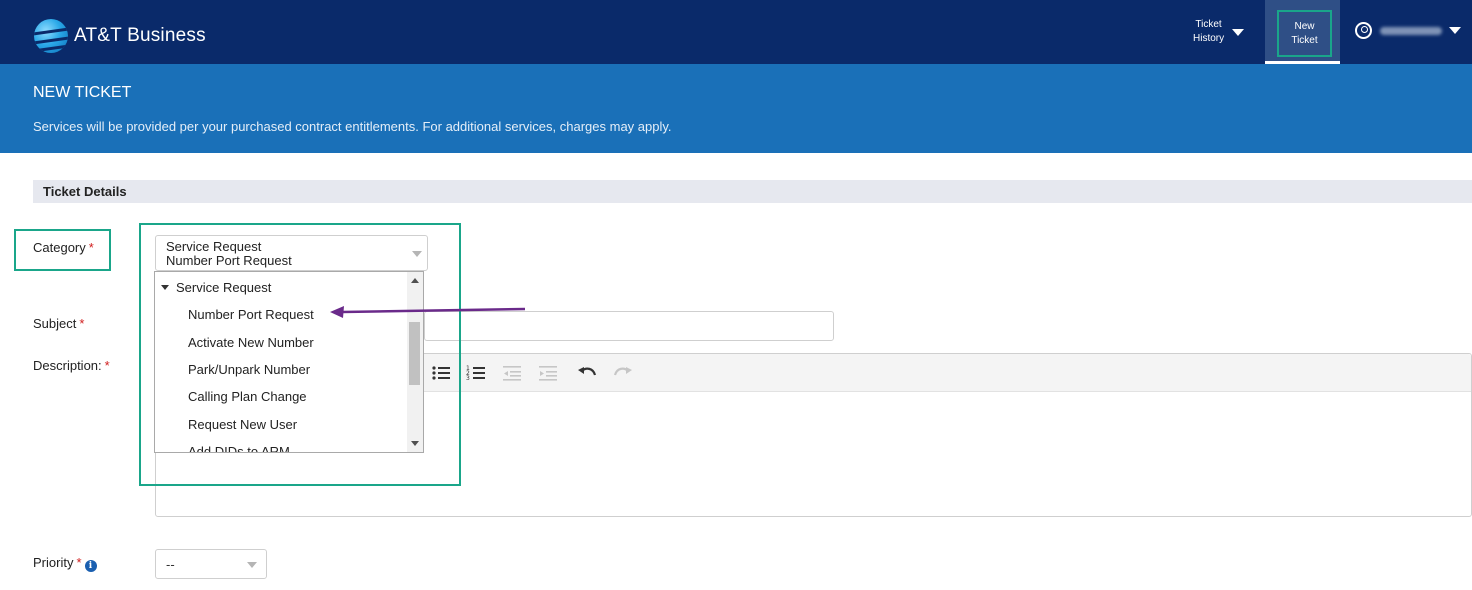 The image size is (1472, 590). Describe the element at coordinates (512, 373) in the screenshot. I see `outdent-icon` at that location.